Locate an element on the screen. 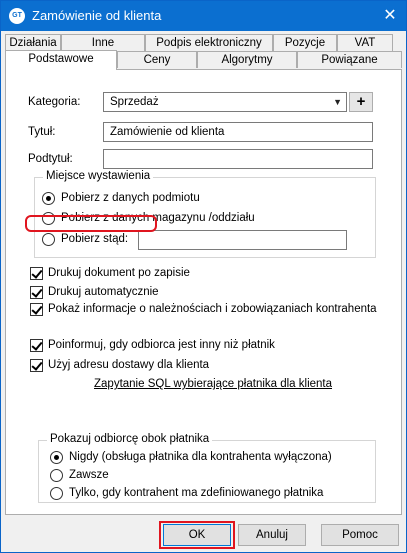 Image resolution: width=407 pixels, height=553 pixels. category-value: Sprzedaż is located at coordinates (134, 102).